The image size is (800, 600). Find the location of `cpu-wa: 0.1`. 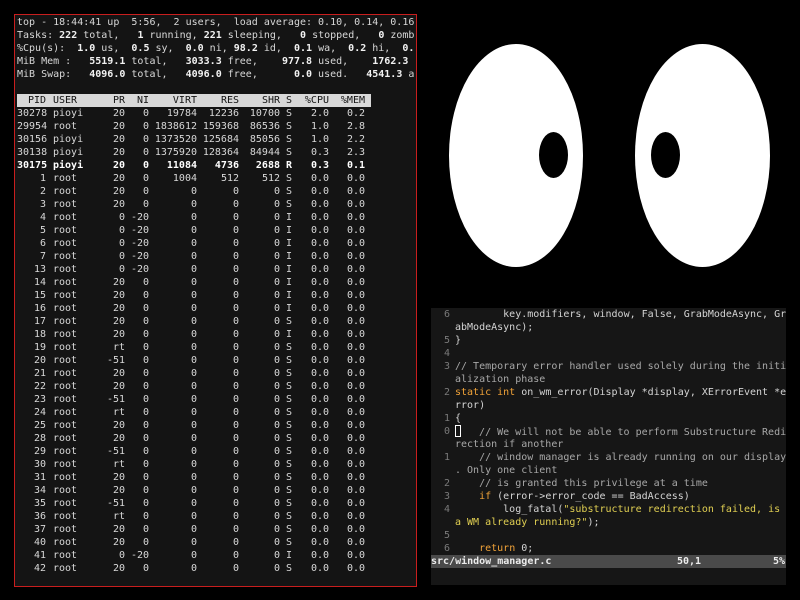

cpu-wa: 0.1 is located at coordinates (303, 48).